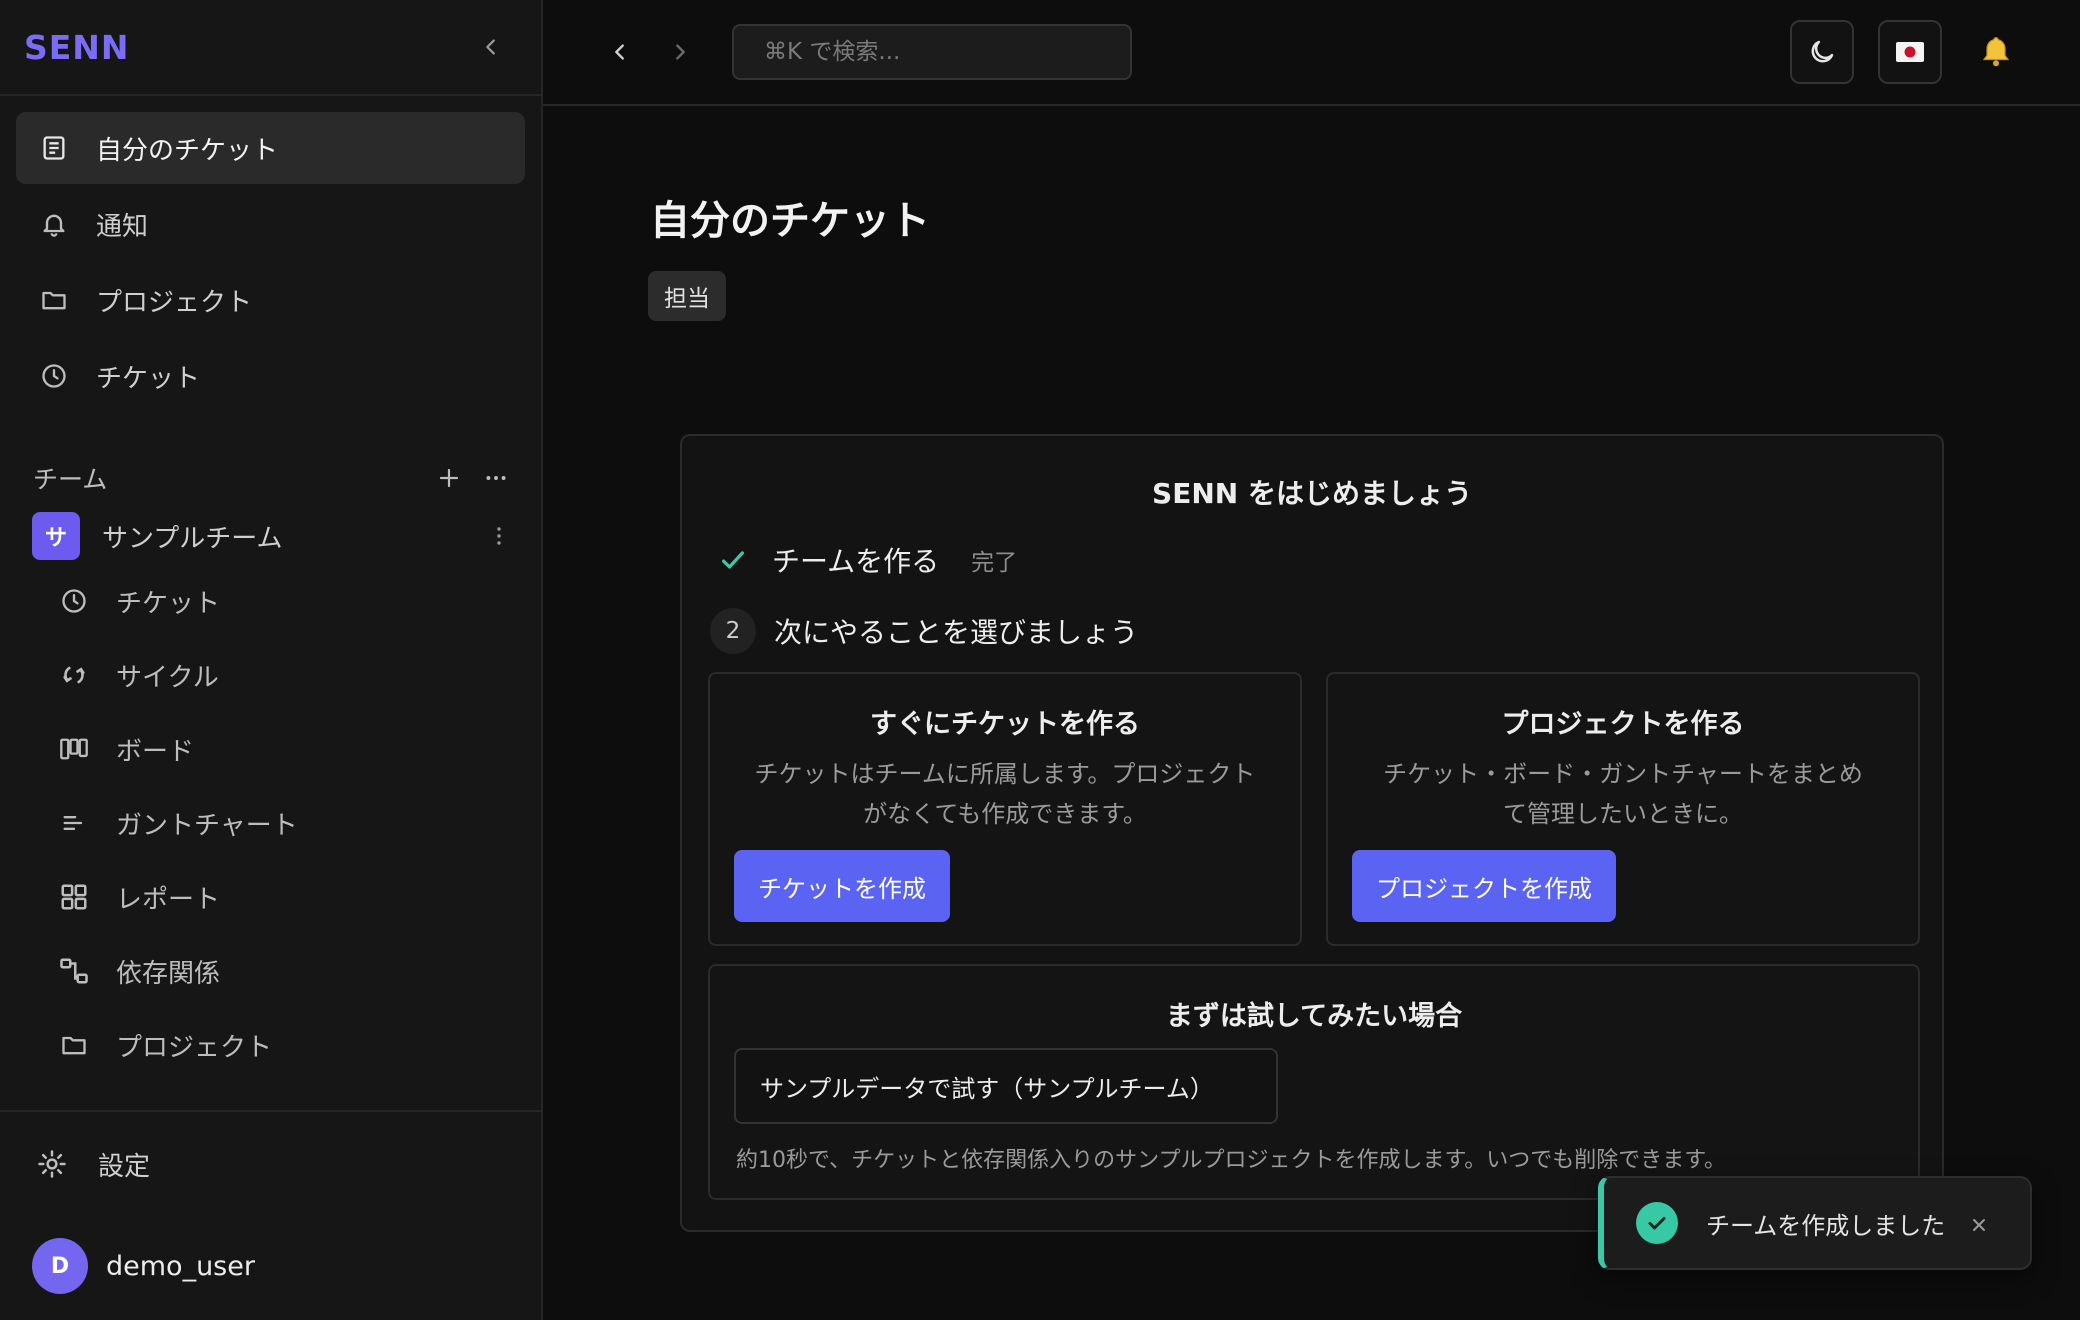 The image size is (2080, 1320). What do you see at coordinates (155, 751) in the screenshot?
I see `team-nav-label: ボード` at bounding box center [155, 751].